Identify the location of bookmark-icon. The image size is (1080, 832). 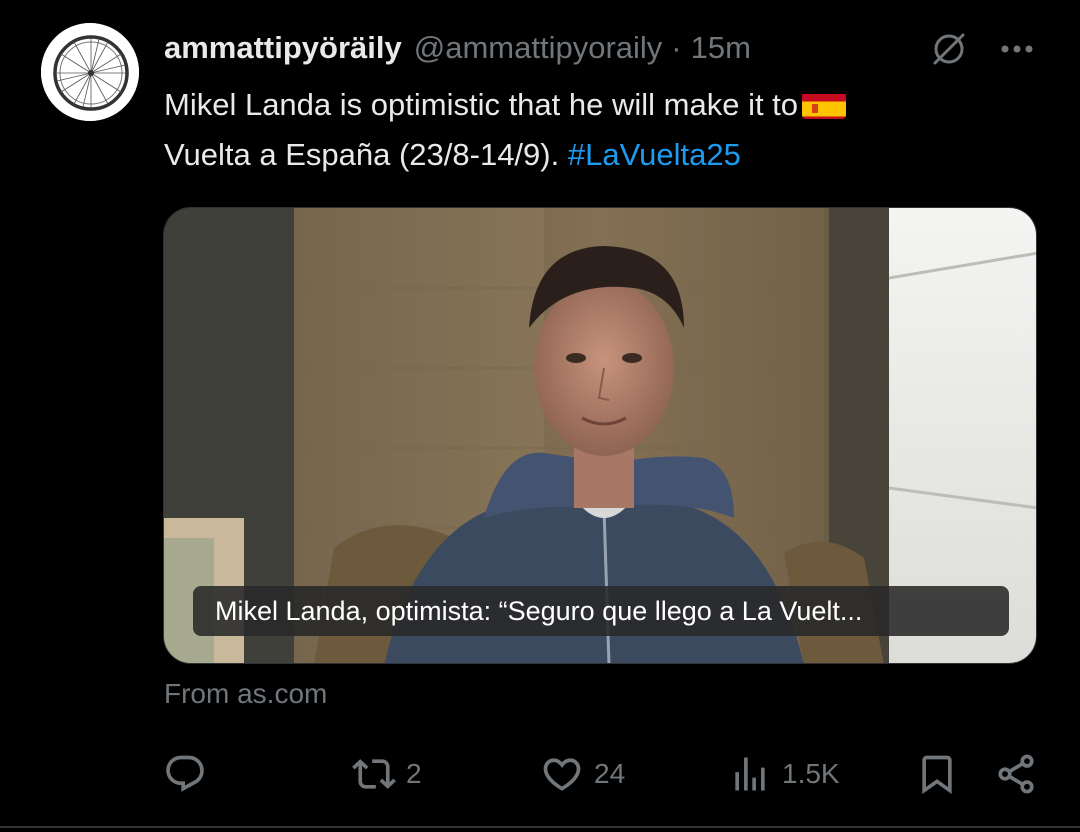
(937, 775).